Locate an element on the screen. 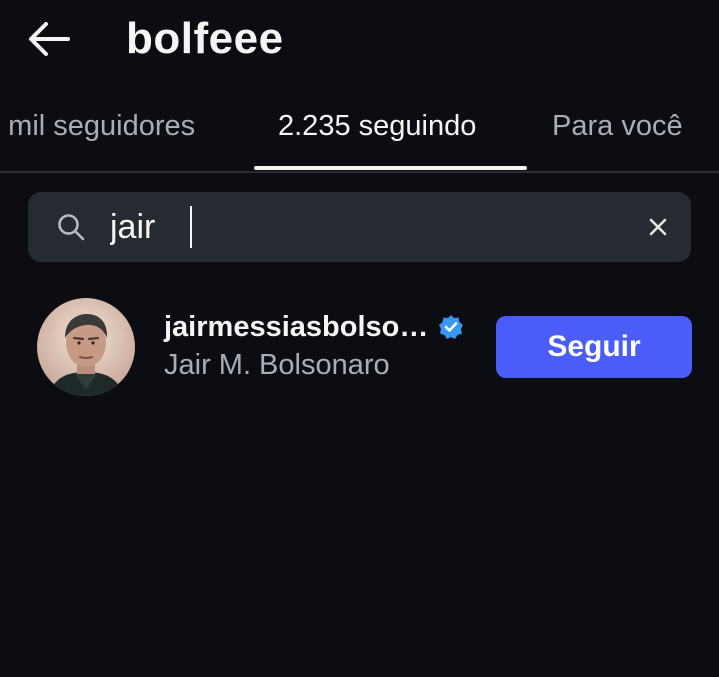  back-button is located at coordinates (49, 39).